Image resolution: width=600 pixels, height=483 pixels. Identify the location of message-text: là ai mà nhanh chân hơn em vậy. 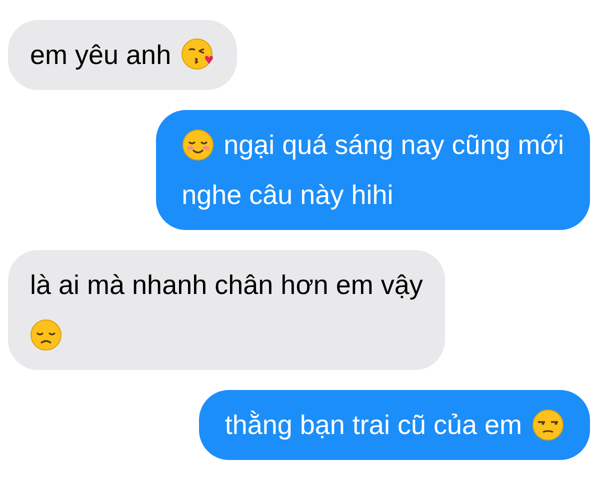
(226, 285).